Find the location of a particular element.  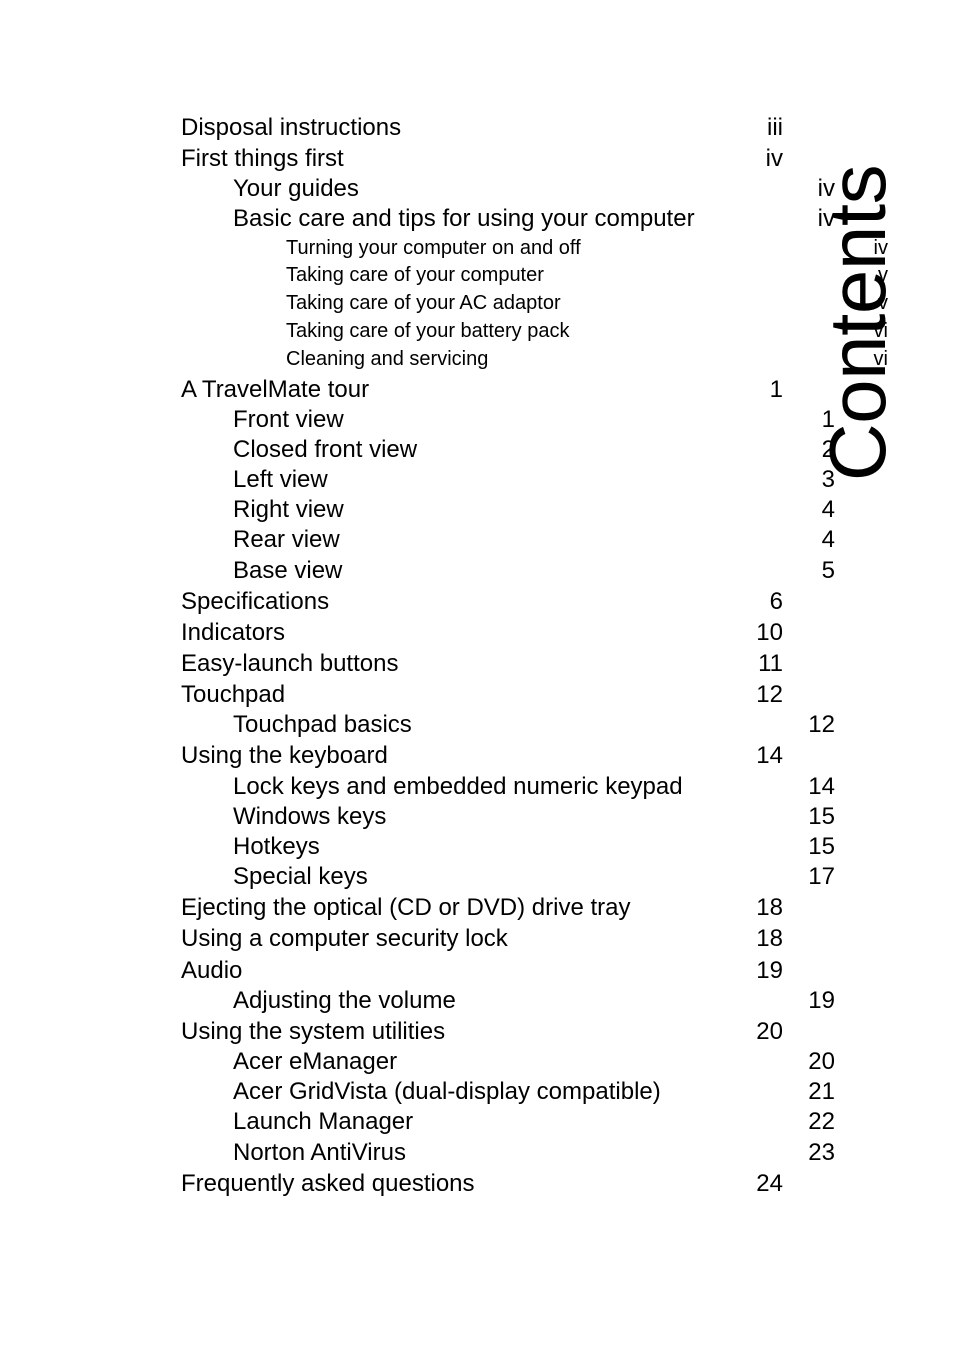

toc-entry: Right view 4 is located at coordinates (508, 510).